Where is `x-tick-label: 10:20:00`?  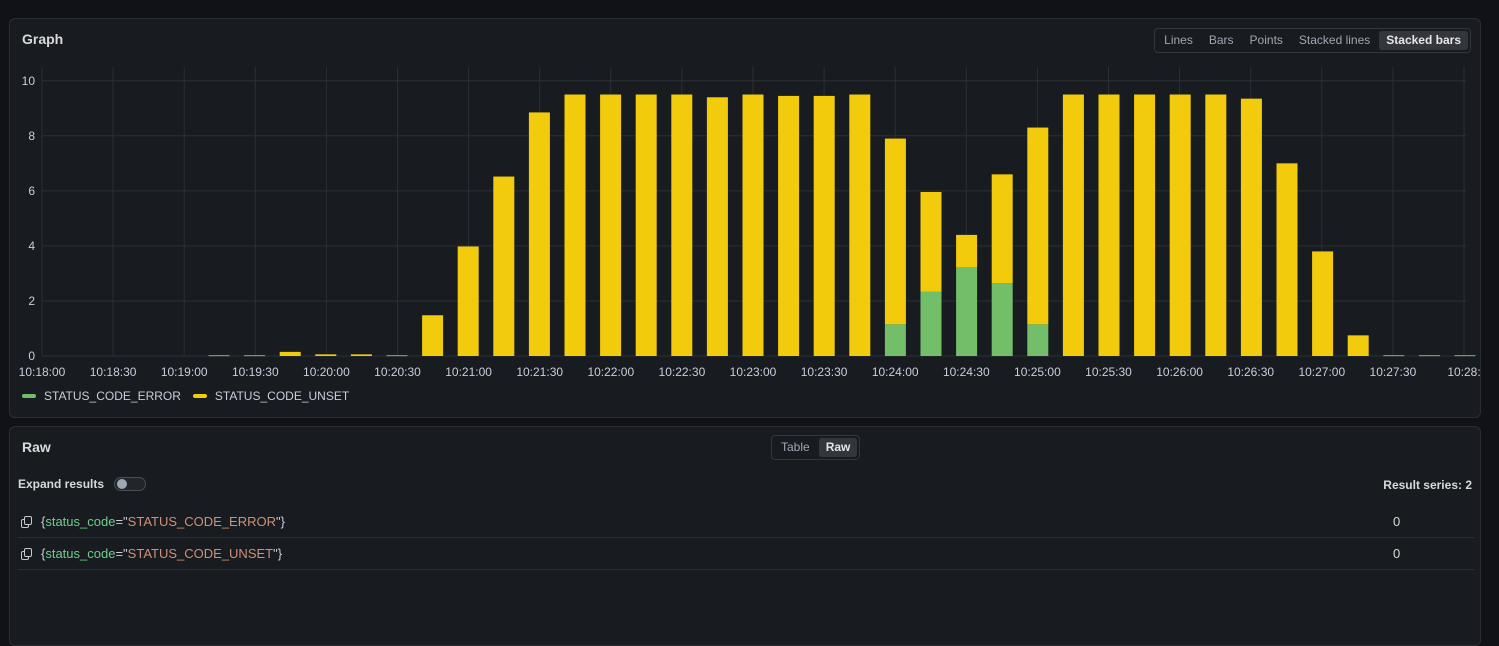
x-tick-label: 10:20:00 is located at coordinates (326, 372).